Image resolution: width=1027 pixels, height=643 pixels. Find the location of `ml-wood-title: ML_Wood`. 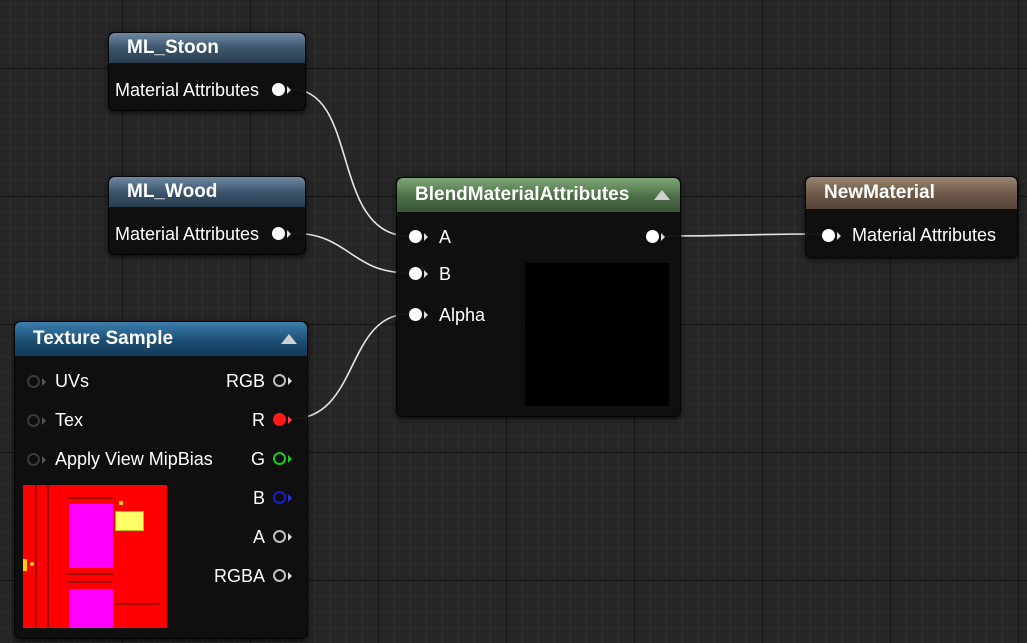

ml-wood-title: ML_Wood is located at coordinates (207, 192).